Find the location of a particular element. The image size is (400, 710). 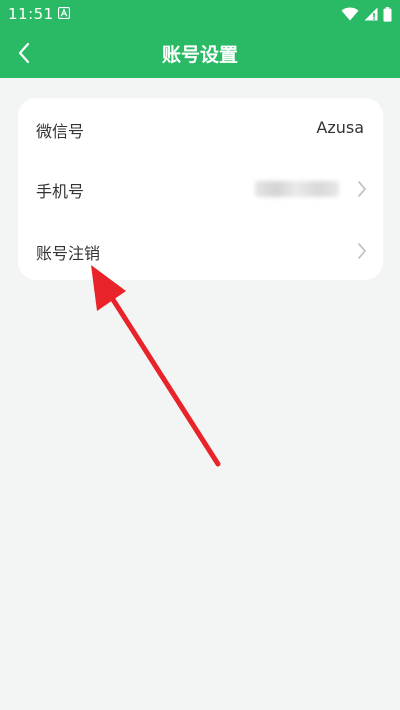

account-deletion-label: 账号注销 is located at coordinates (68, 253).